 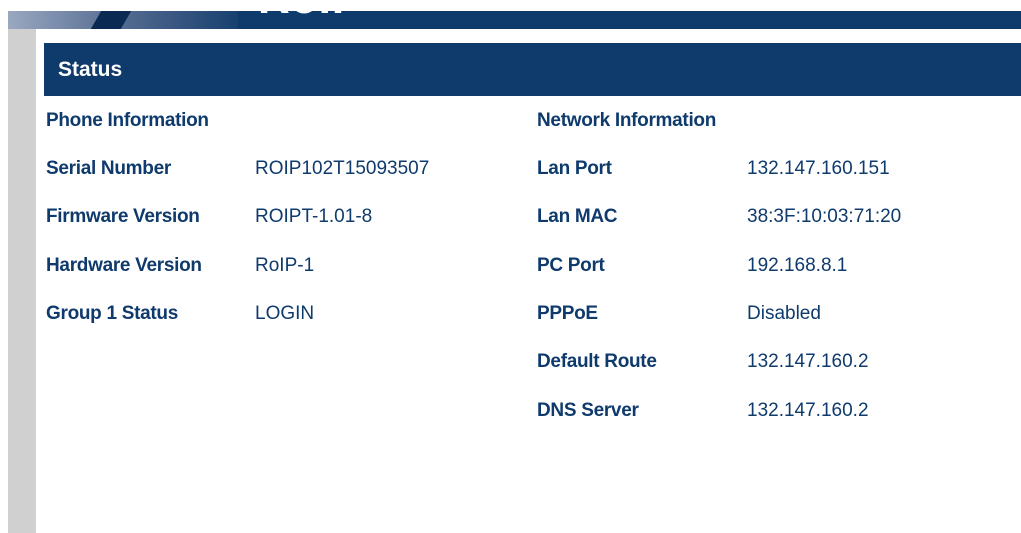 What do you see at coordinates (577, 216) in the screenshot?
I see `lan-mac-label: Lan MAC` at bounding box center [577, 216].